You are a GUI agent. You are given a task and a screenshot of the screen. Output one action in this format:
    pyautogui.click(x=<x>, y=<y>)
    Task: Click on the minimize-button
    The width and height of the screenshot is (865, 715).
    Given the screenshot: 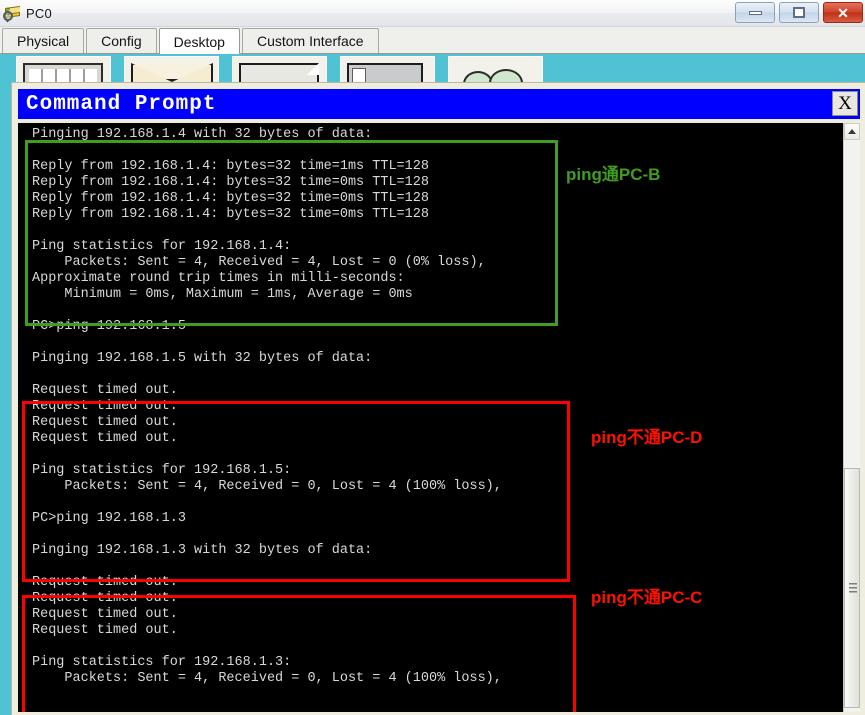 What is the action you would take?
    pyautogui.click(x=755, y=12)
    